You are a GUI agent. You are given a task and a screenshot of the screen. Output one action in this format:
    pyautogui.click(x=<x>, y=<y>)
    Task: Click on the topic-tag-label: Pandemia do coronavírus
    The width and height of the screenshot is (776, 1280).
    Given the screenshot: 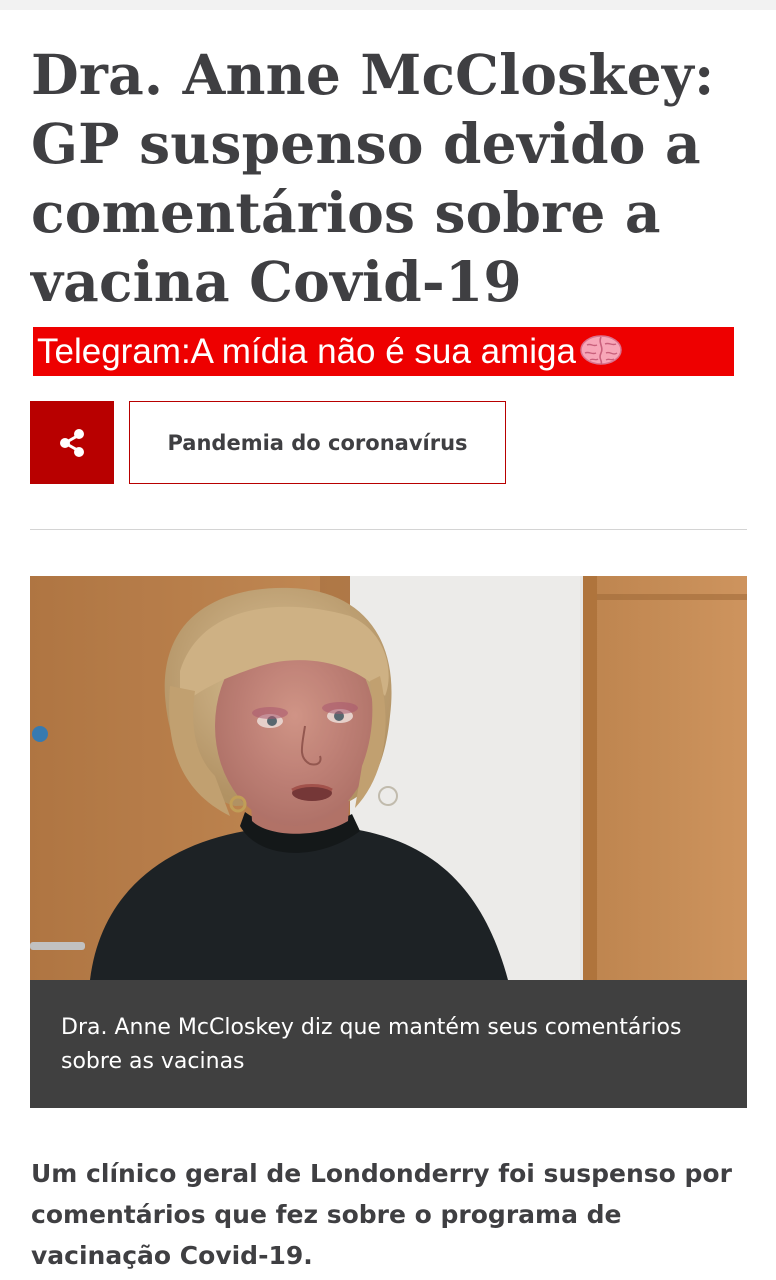 What is the action you would take?
    pyautogui.click(x=317, y=442)
    